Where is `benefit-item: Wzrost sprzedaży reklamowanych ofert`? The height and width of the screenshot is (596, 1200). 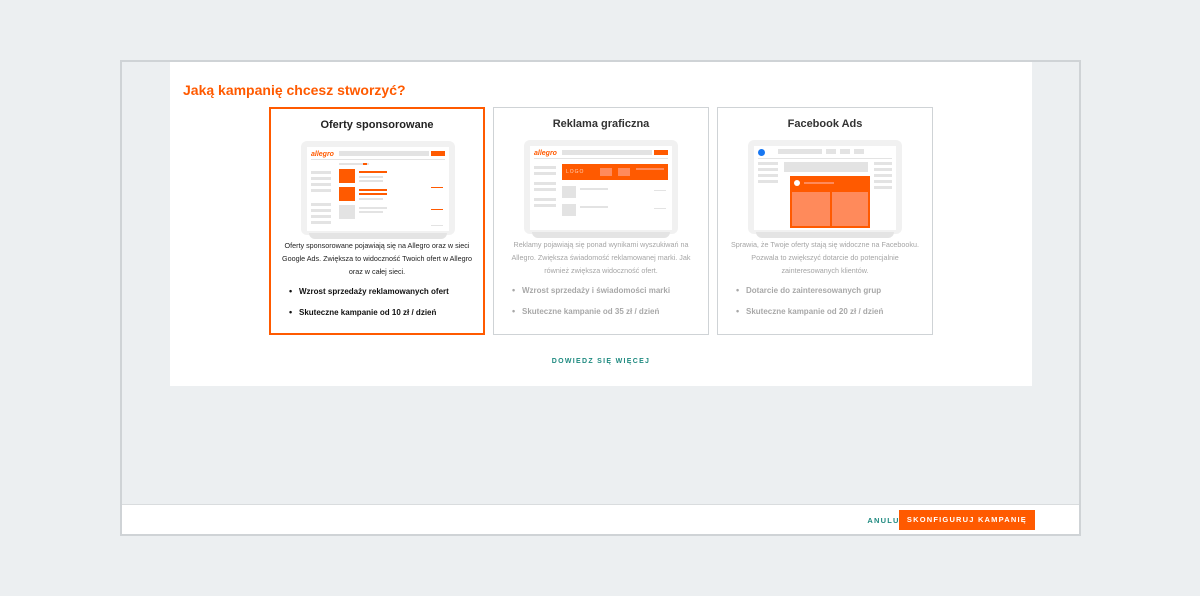 benefit-item: Wzrost sprzedaży reklamowanych ofert is located at coordinates (369, 291).